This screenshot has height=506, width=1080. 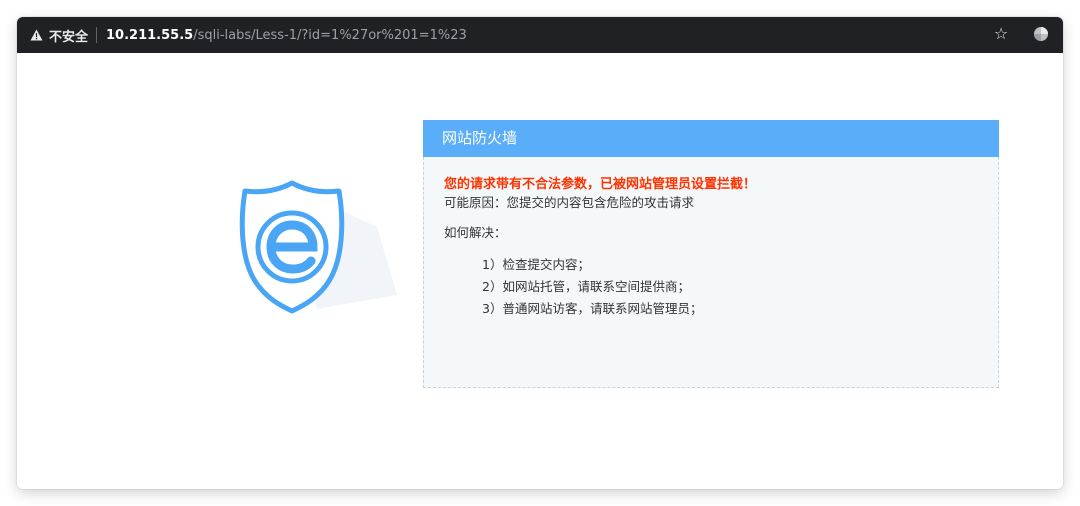 I want to click on list-item: 1）检查提交内容；, so click(x=536, y=264).